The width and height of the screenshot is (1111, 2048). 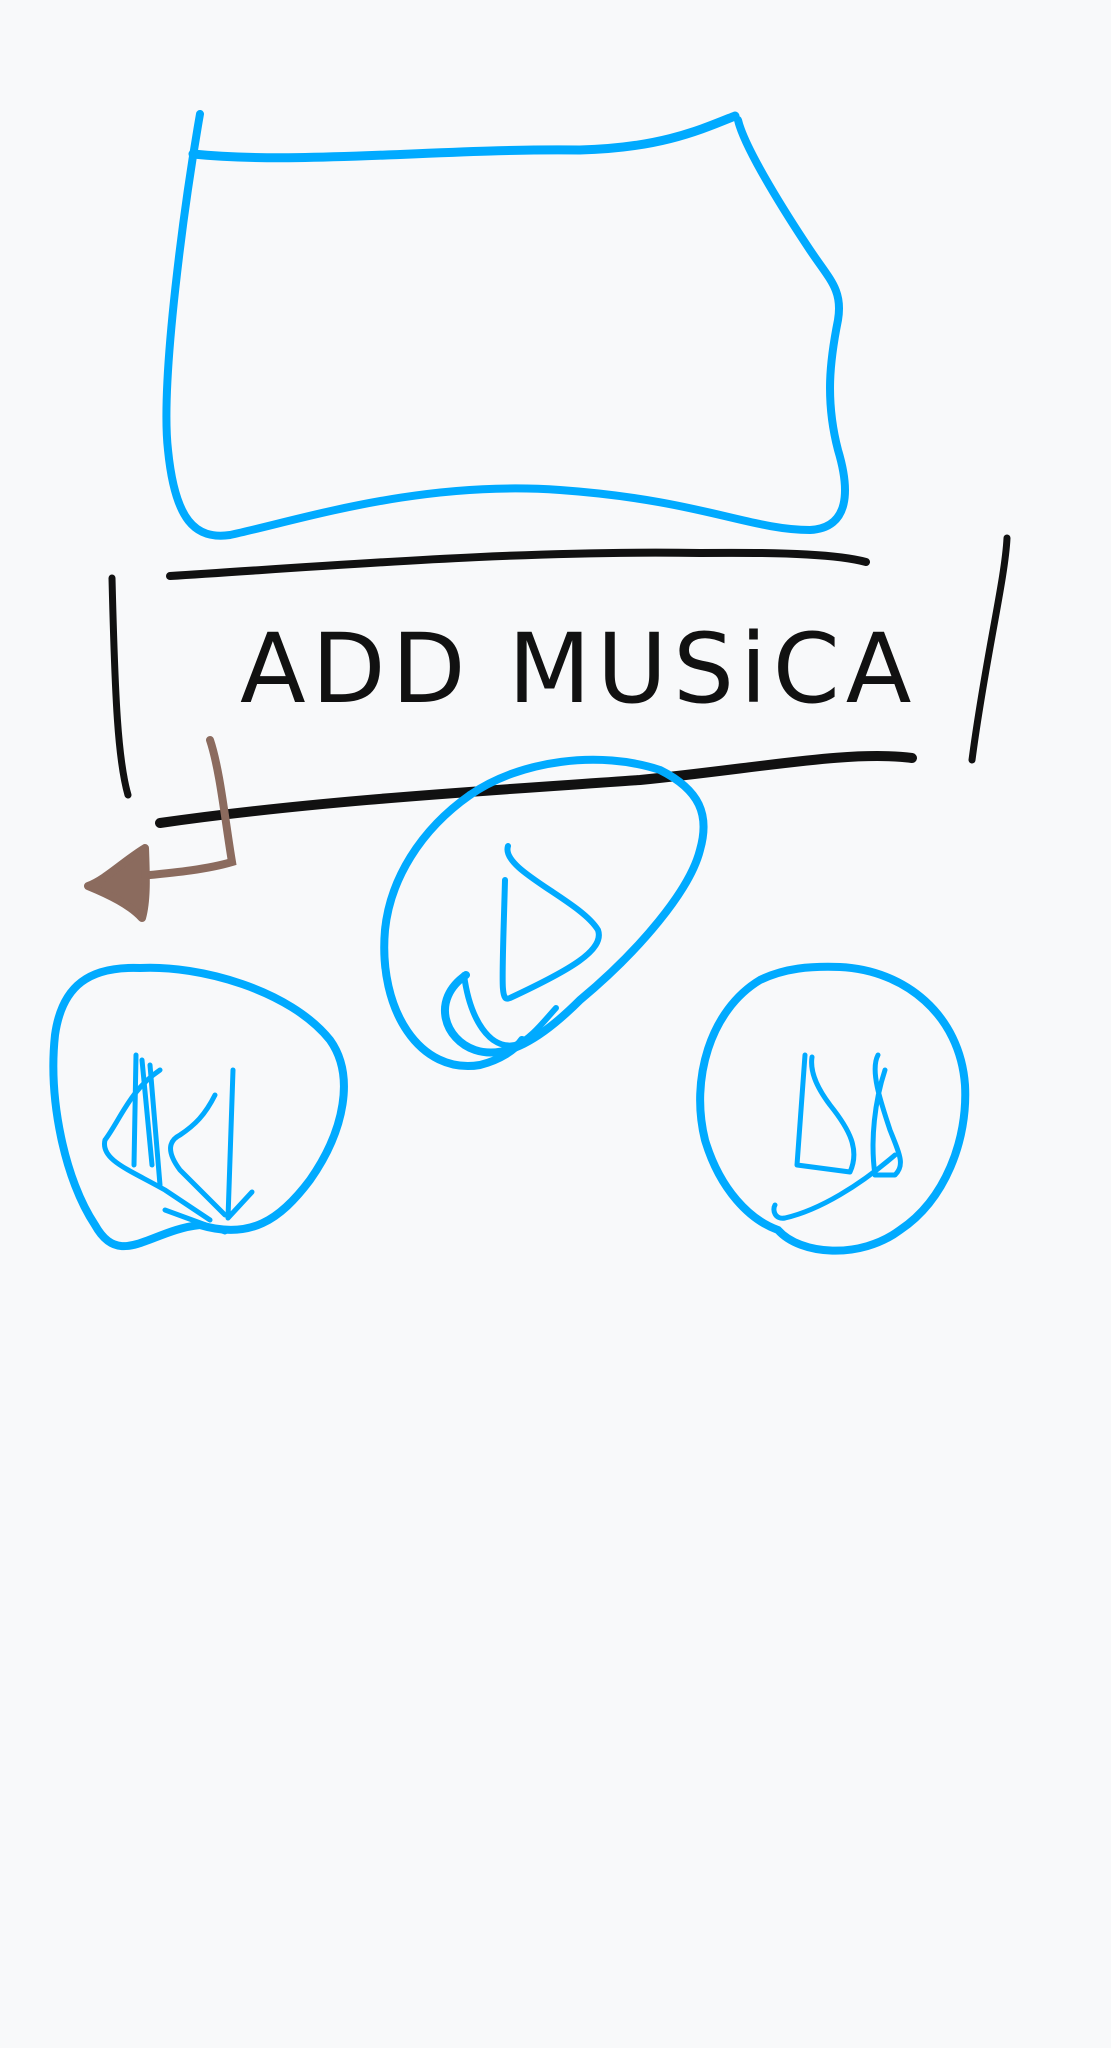 What do you see at coordinates (544, 910) in the screenshot?
I see `play-button` at bounding box center [544, 910].